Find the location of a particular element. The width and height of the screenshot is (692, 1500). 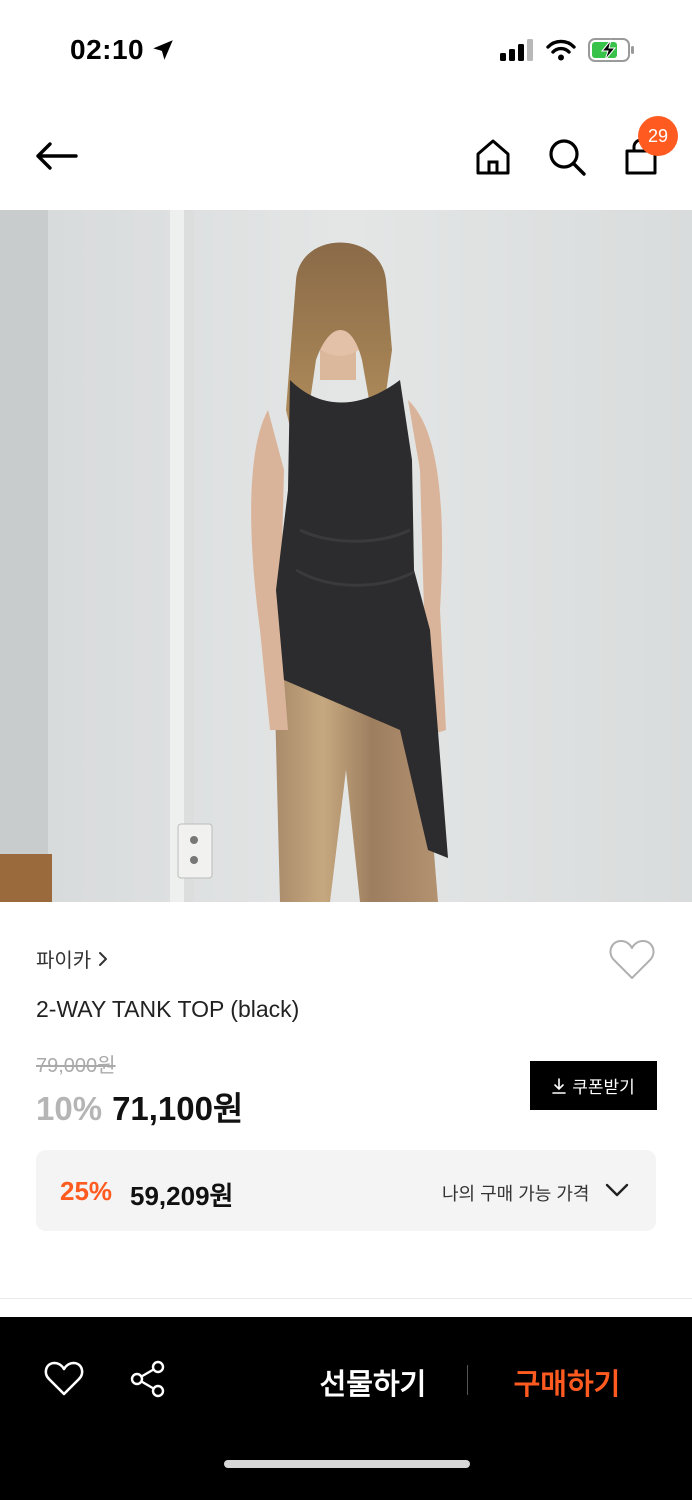

chevron-right-icon is located at coordinates (103, 958).